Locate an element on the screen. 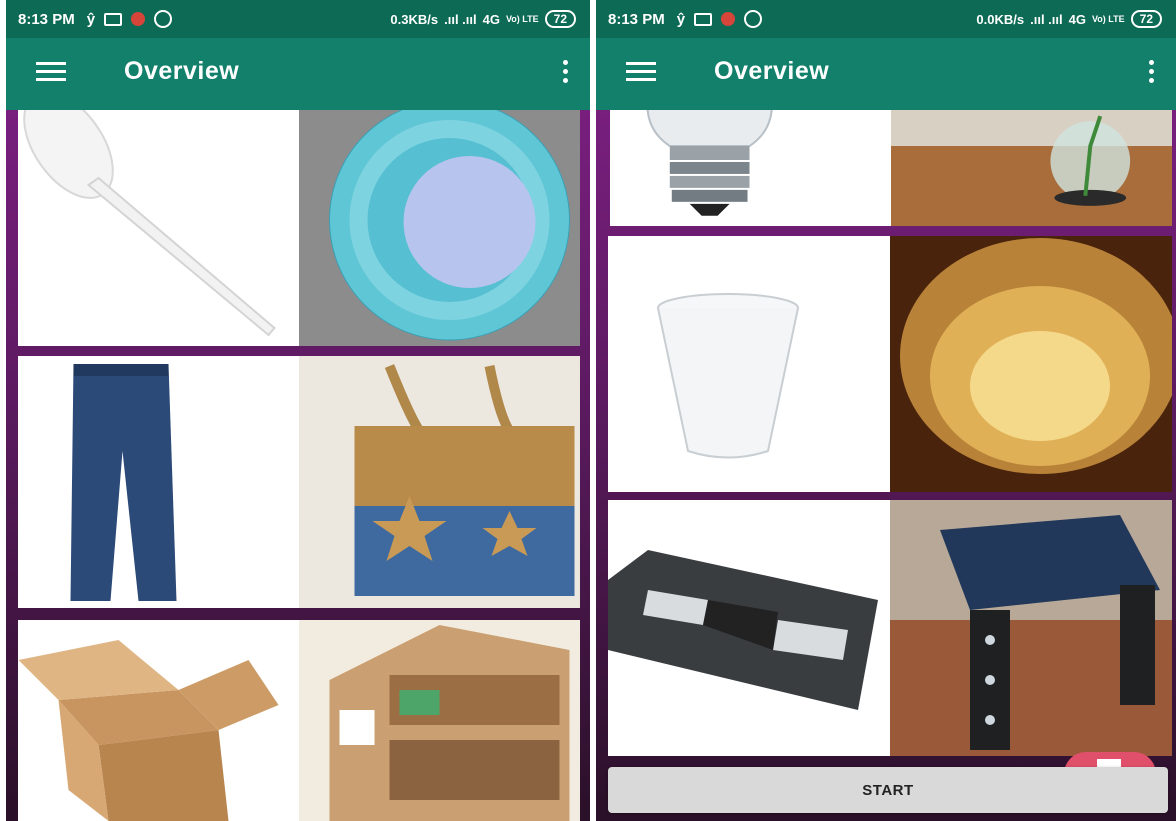 The image size is (1176, 821). cassette-table-illustration is located at coordinates (1031, 628).